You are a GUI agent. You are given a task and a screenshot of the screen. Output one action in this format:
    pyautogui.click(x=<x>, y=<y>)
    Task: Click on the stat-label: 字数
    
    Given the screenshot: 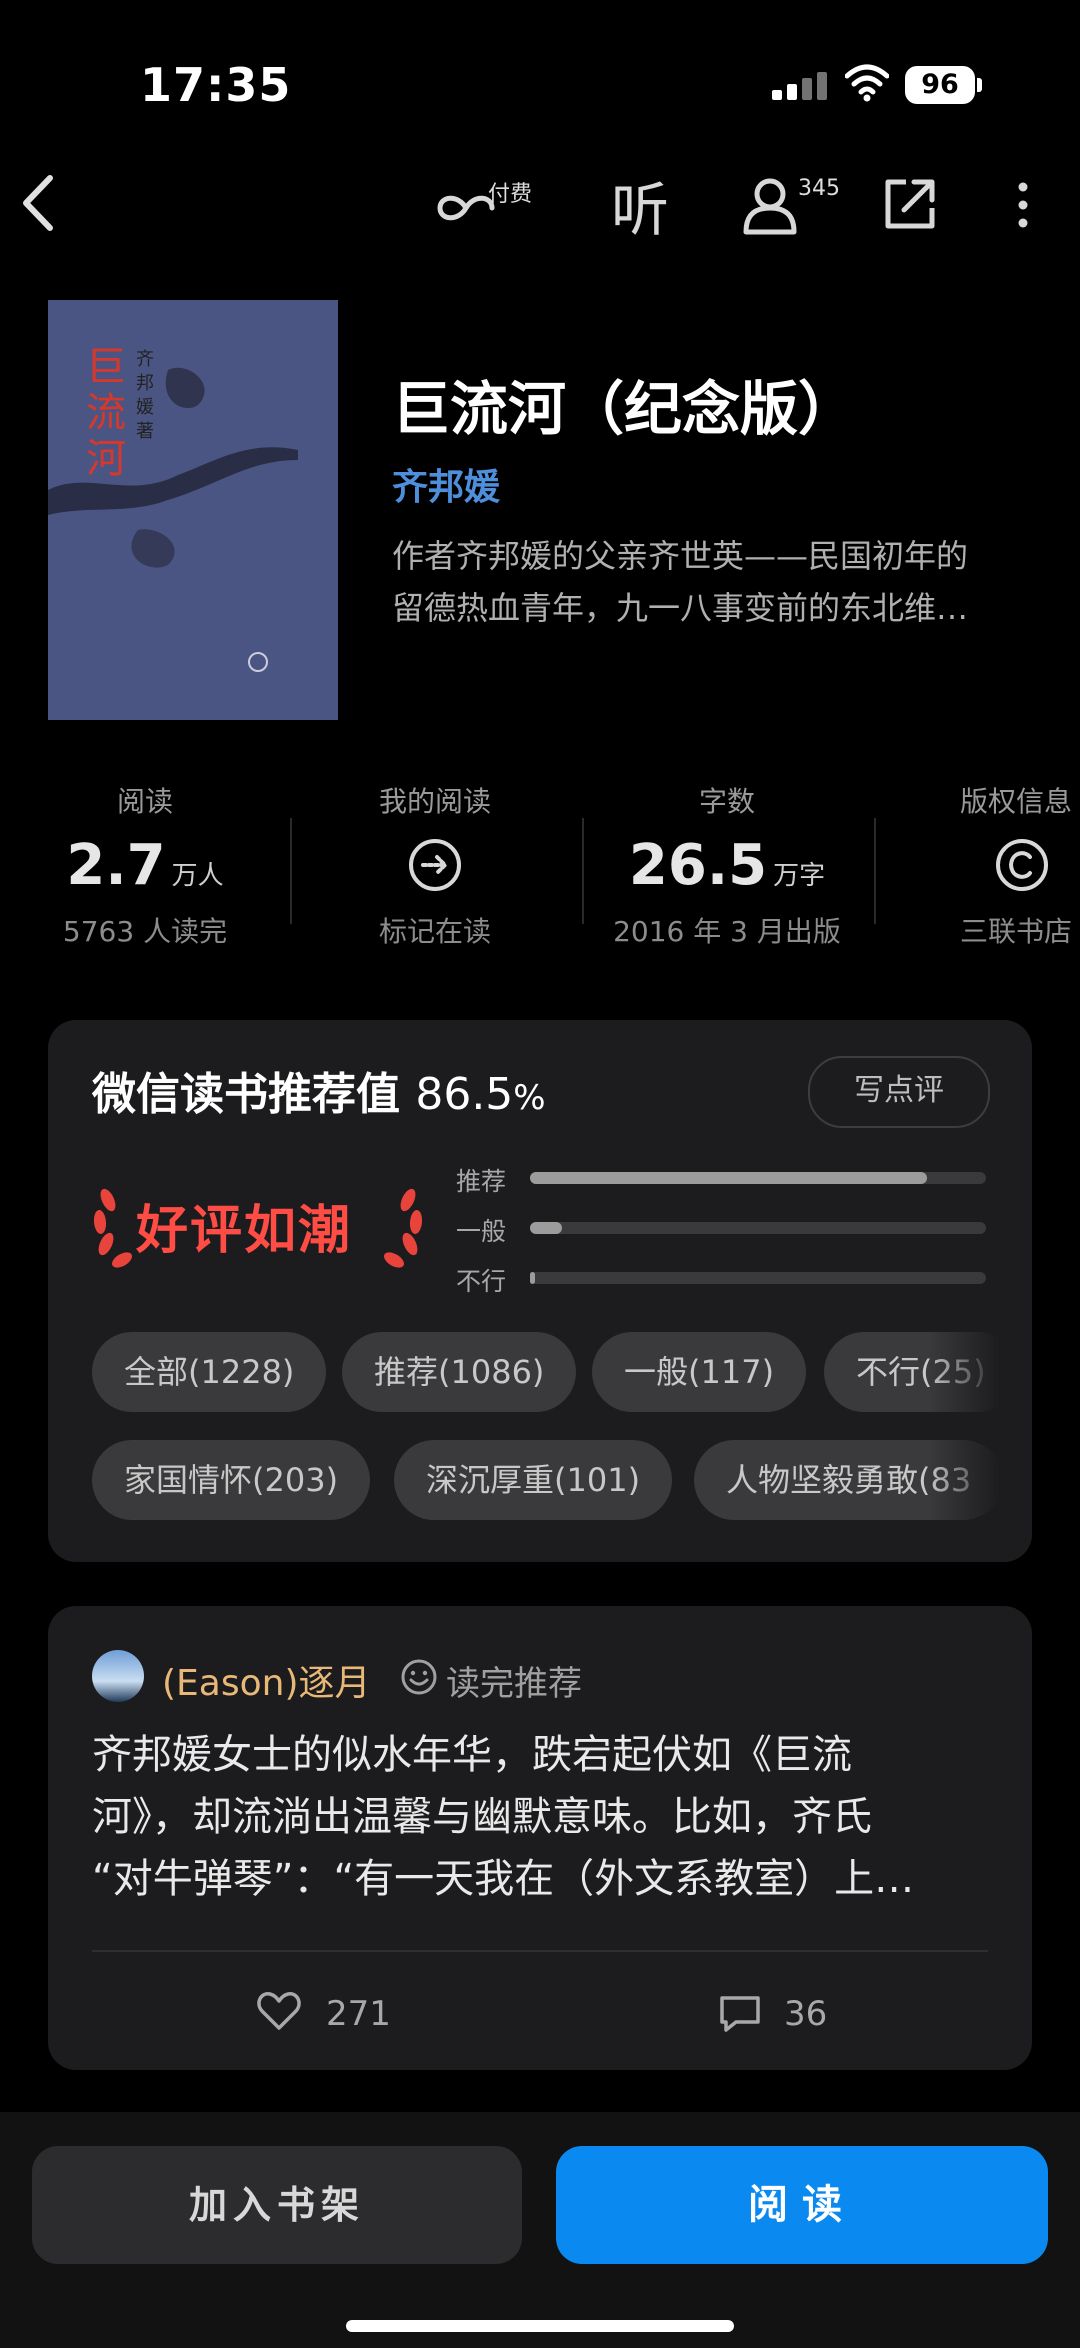 What is the action you would take?
    pyautogui.click(x=726, y=801)
    